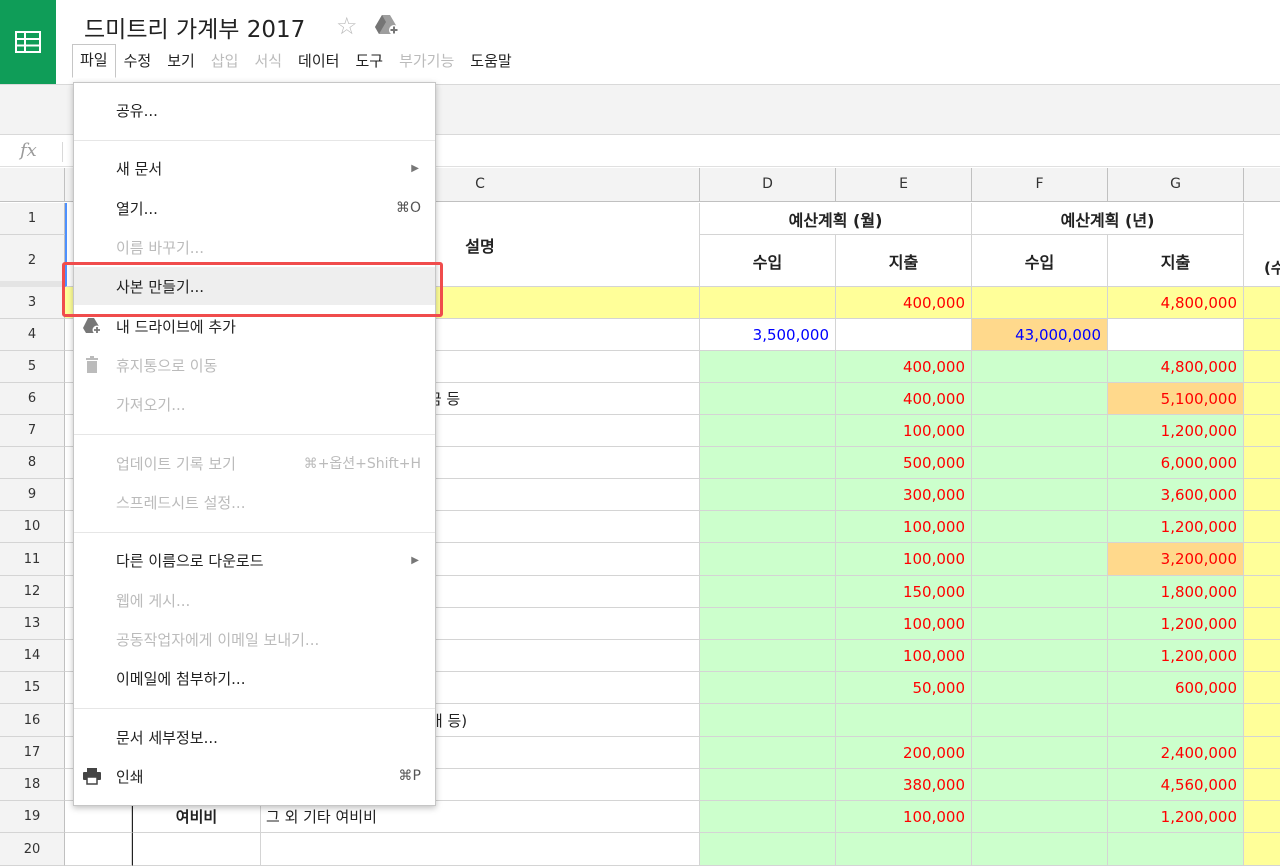 This screenshot has width=1280, height=866. What do you see at coordinates (768, 849) in the screenshot?
I see `cell-D20` at bounding box center [768, 849].